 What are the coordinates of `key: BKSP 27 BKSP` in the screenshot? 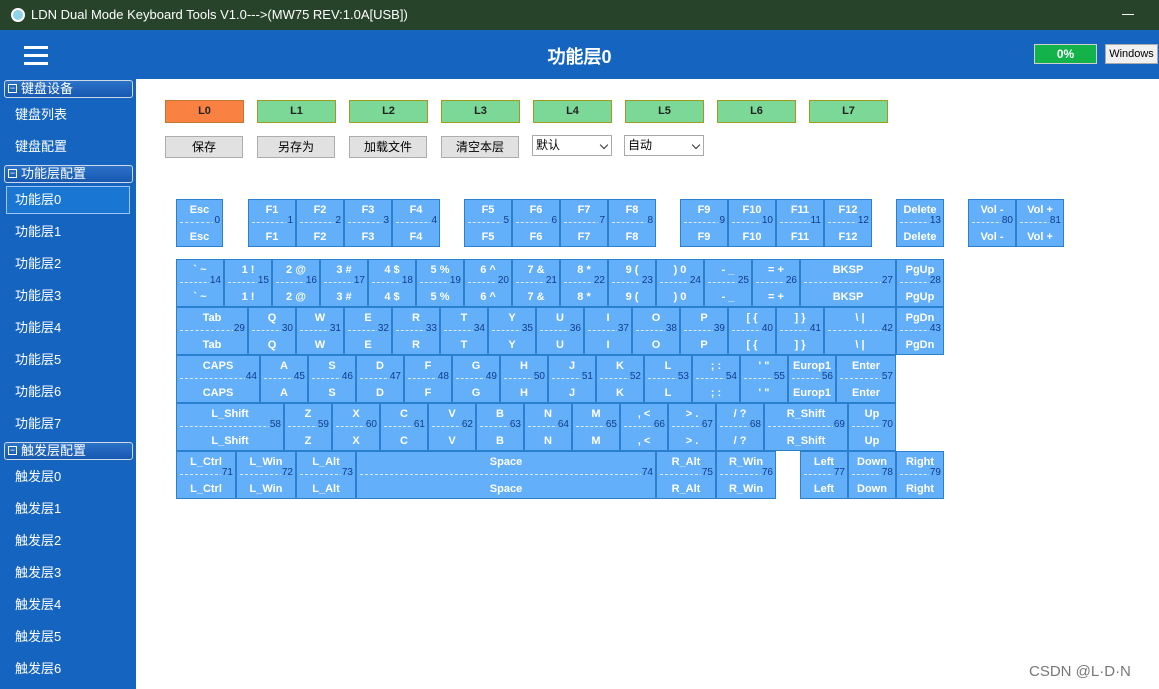 It's located at (848, 283).